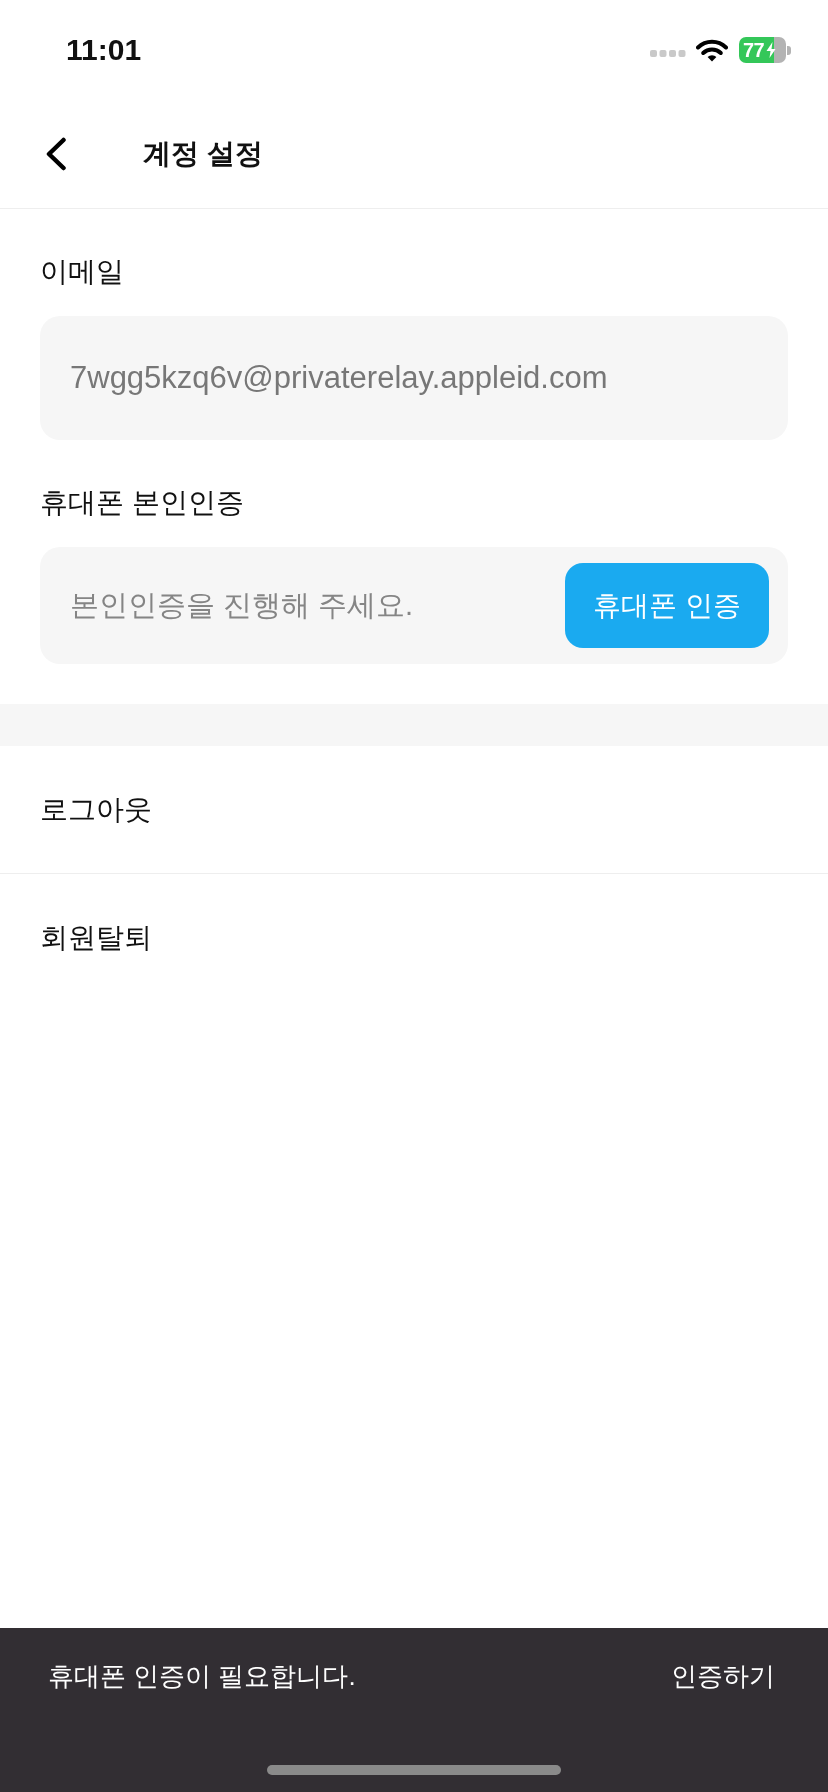  What do you see at coordinates (414, 378) in the screenshot?
I see `email-field: 7wgg5kzq6v@privaterelay.appleid.com` at bounding box center [414, 378].